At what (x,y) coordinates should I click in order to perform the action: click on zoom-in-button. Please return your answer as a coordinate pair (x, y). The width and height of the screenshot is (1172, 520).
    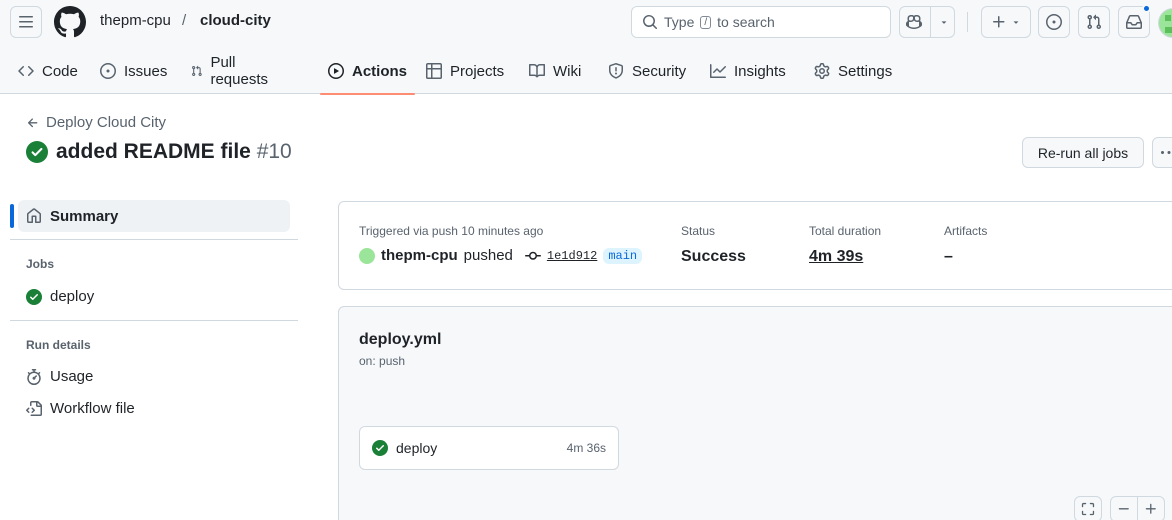
    Looking at the image, I should click on (1151, 508).